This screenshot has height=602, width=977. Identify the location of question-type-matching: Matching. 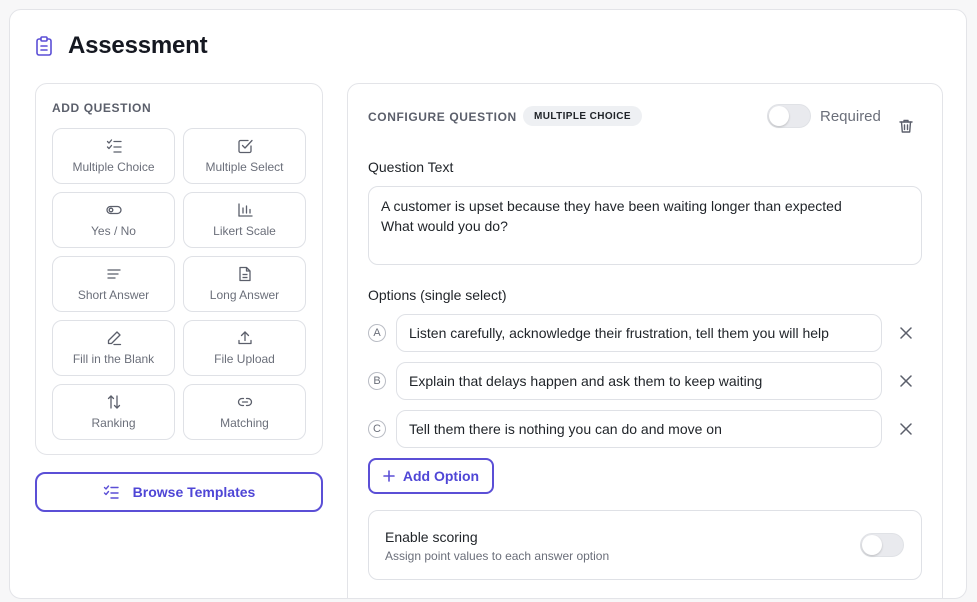
(244, 412).